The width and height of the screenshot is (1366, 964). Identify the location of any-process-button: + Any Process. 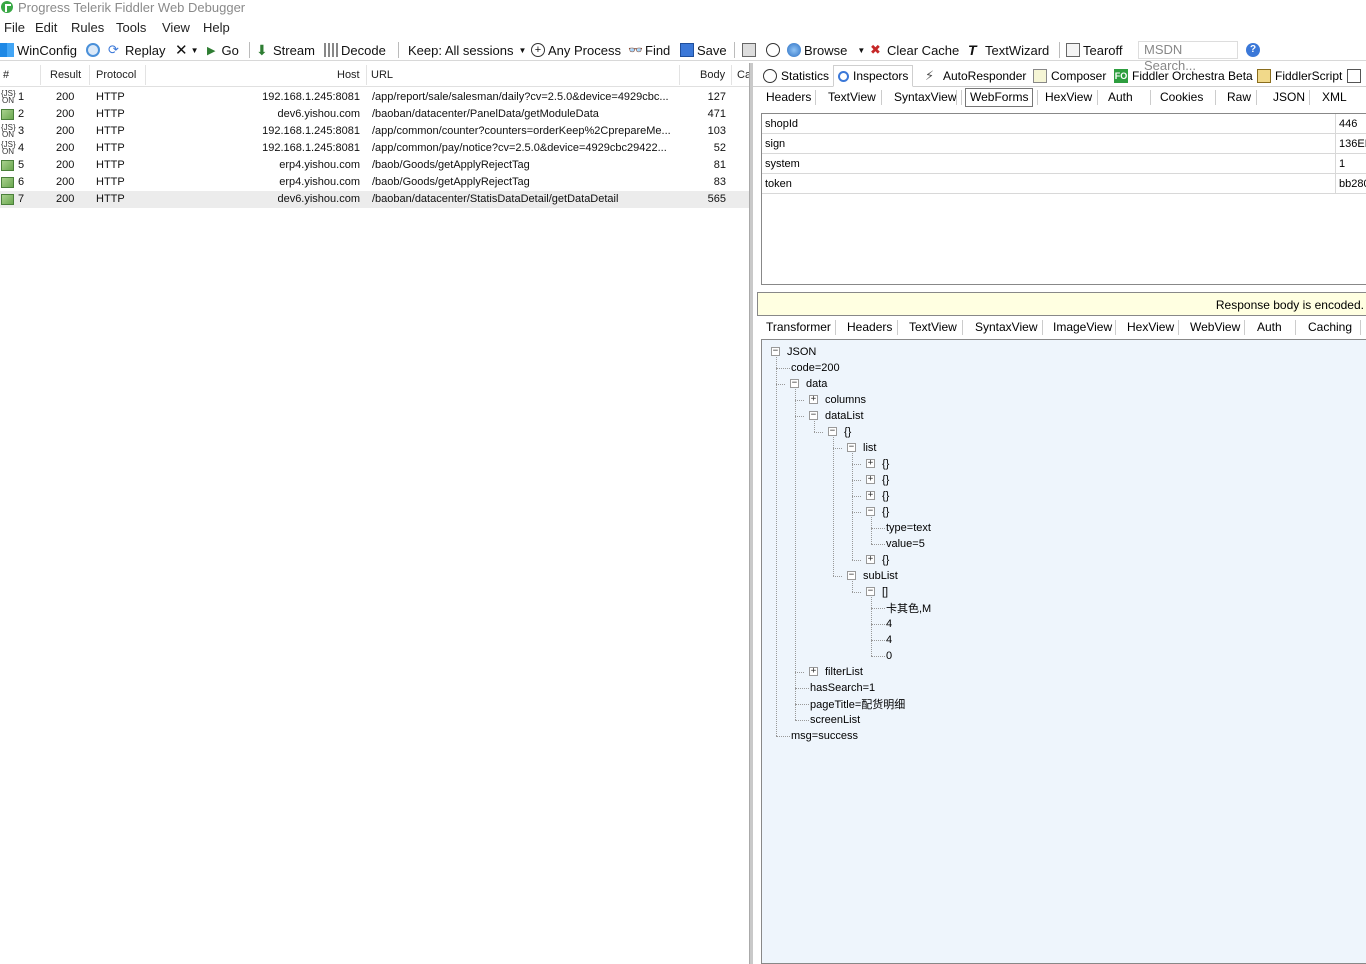
(576, 50).